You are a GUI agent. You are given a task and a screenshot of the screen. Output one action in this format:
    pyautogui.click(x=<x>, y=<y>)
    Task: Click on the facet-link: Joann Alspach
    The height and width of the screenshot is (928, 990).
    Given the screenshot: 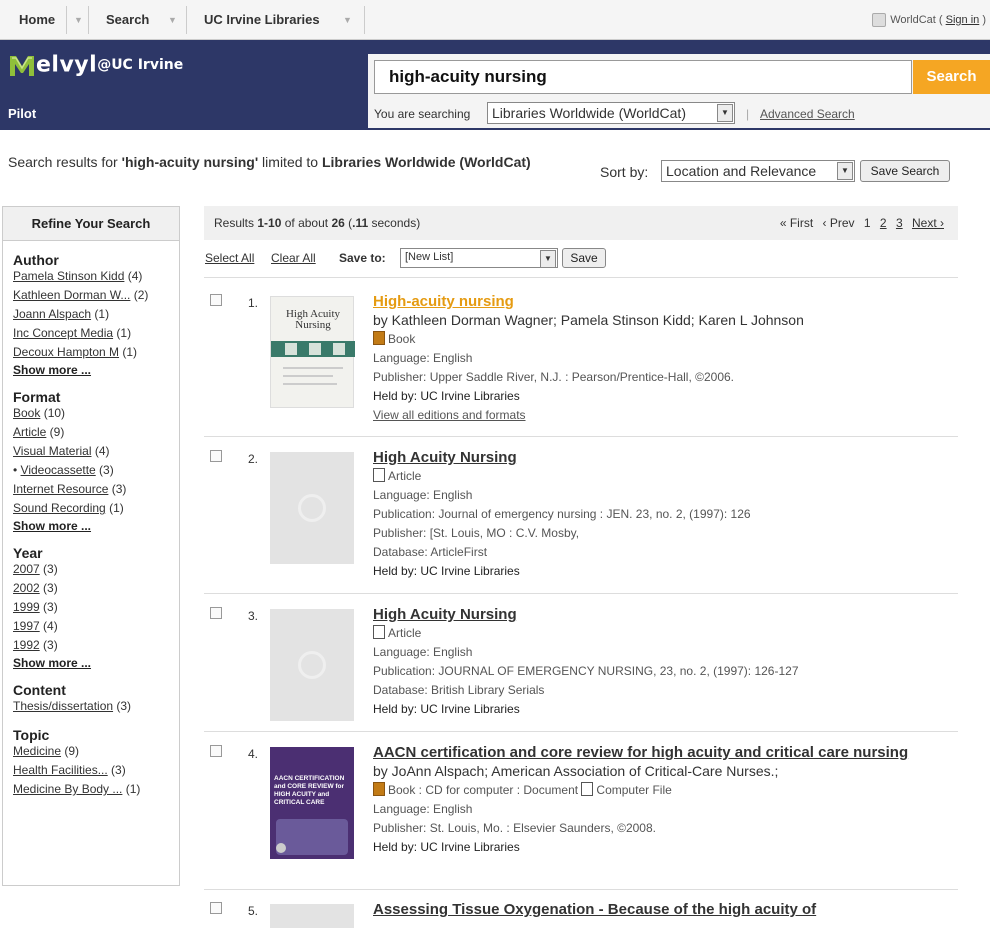 What is the action you would take?
    pyautogui.click(x=52, y=314)
    